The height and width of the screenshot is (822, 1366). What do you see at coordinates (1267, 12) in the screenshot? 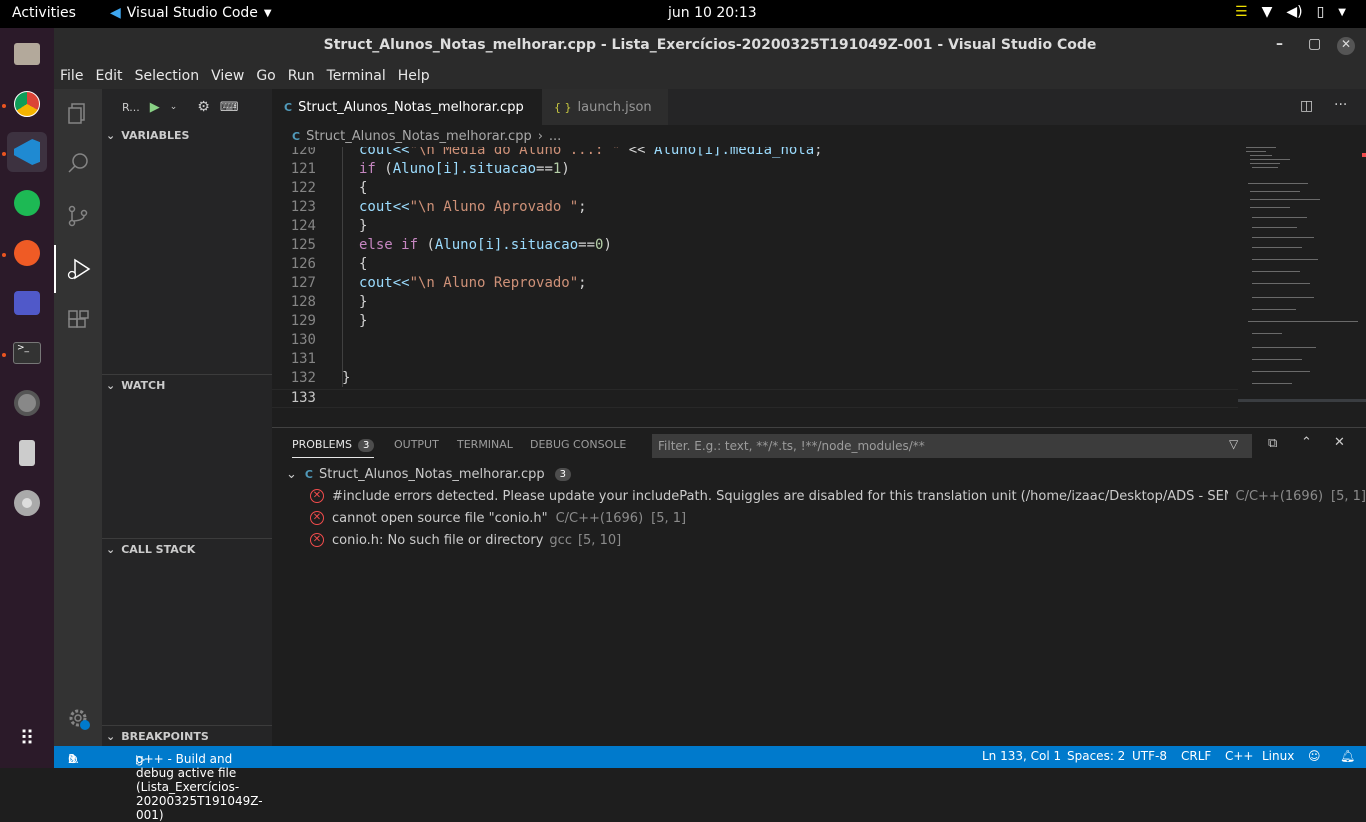
I see `wifi-icon: ▼` at bounding box center [1267, 12].